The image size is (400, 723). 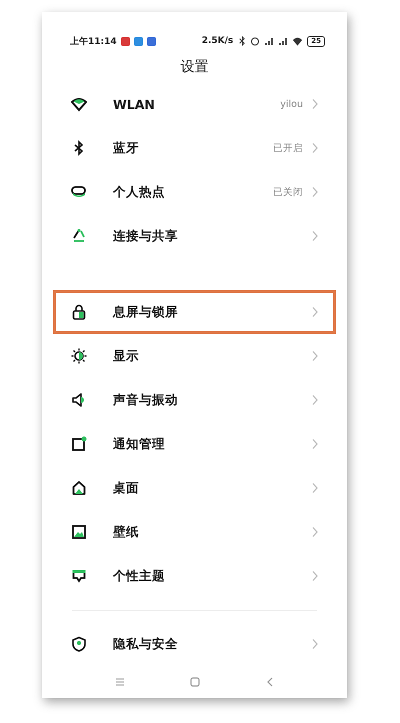 What do you see at coordinates (194, 312) in the screenshot?
I see `settings-item: 息屏与锁屏` at bounding box center [194, 312].